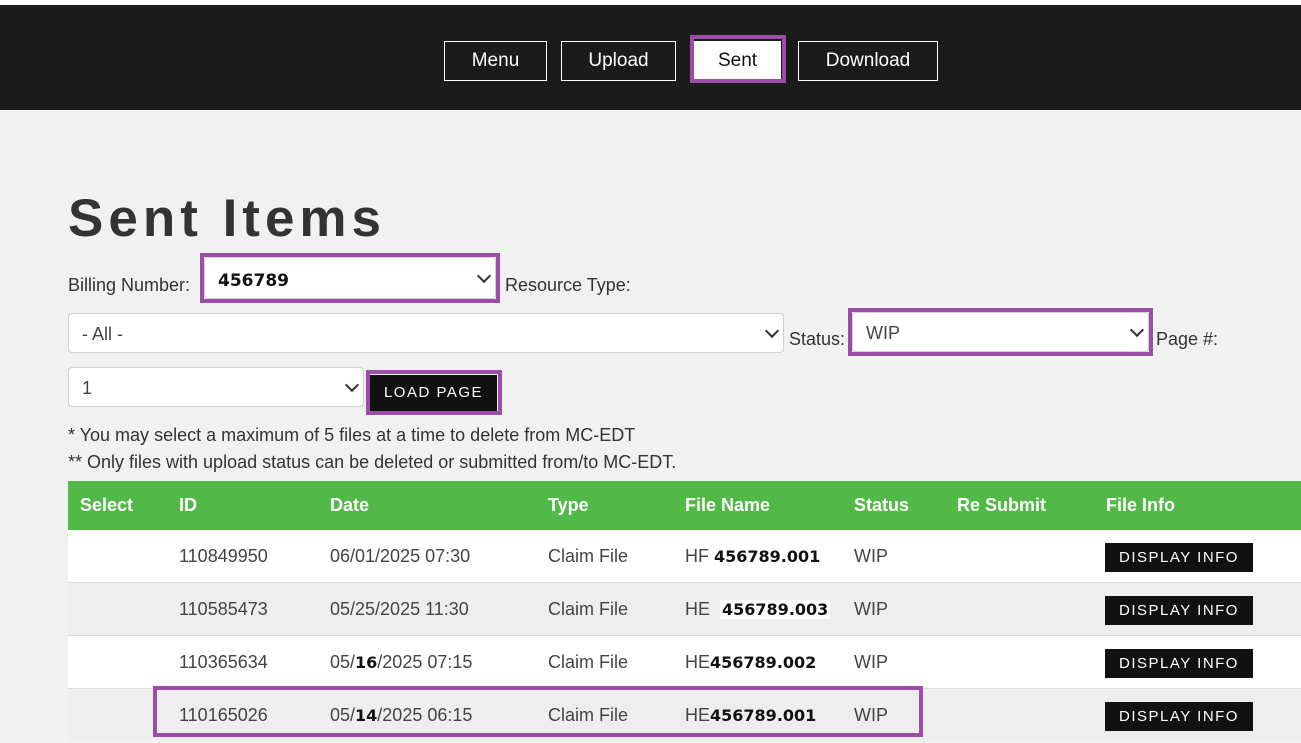 The image size is (1301, 743). I want to click on date-suffix: /2025 07:15, so click(425, 662).